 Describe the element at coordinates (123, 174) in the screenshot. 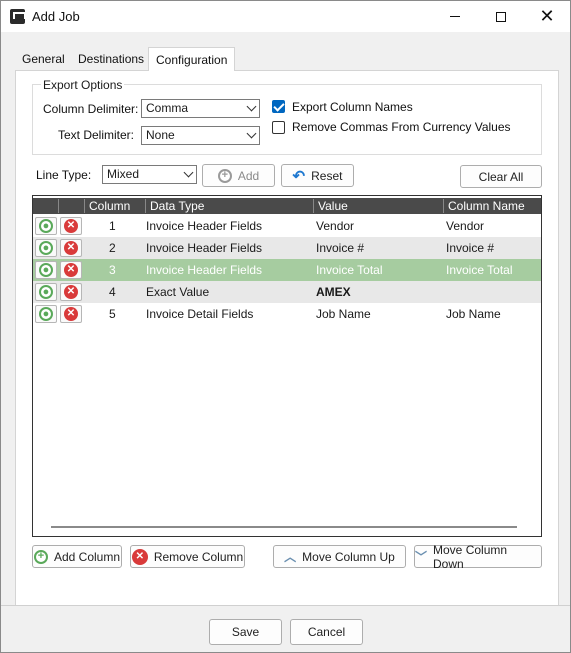

I see `line-type-value: Mixed` at that location.